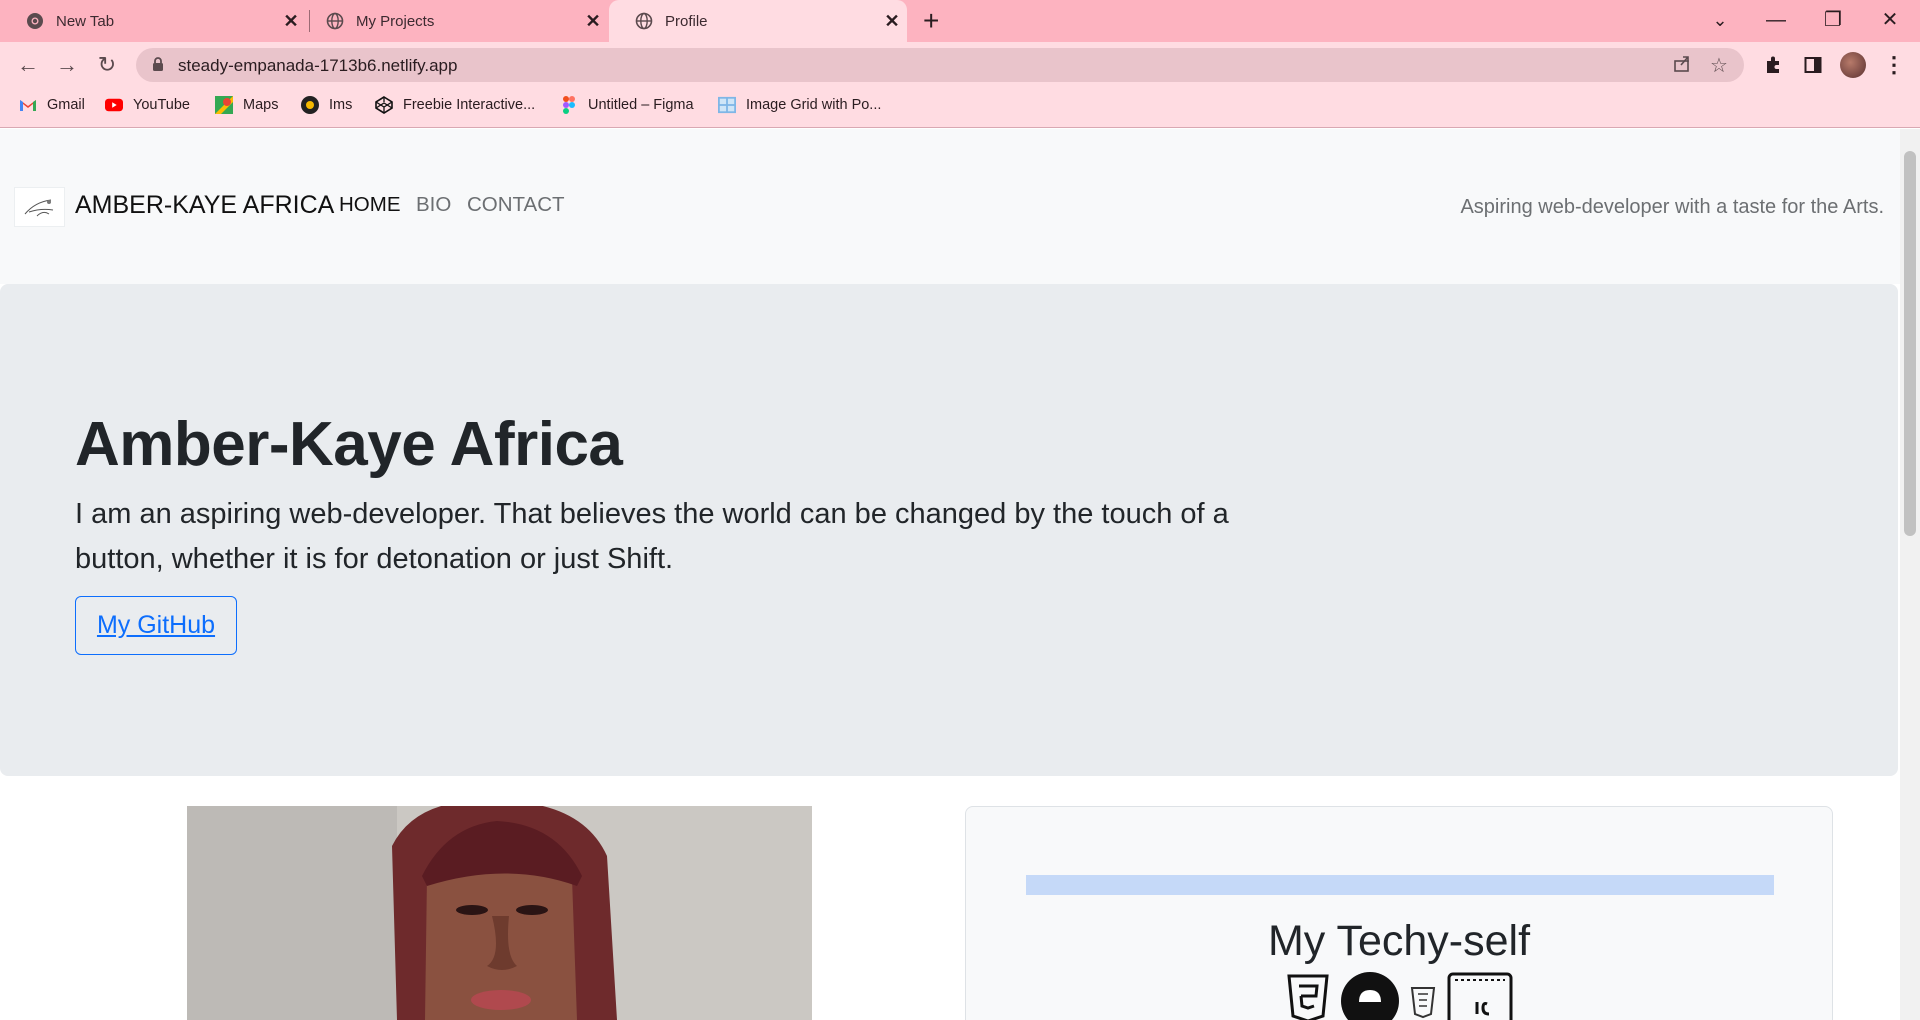  I want to click on figma-icon, so click(569, 105).